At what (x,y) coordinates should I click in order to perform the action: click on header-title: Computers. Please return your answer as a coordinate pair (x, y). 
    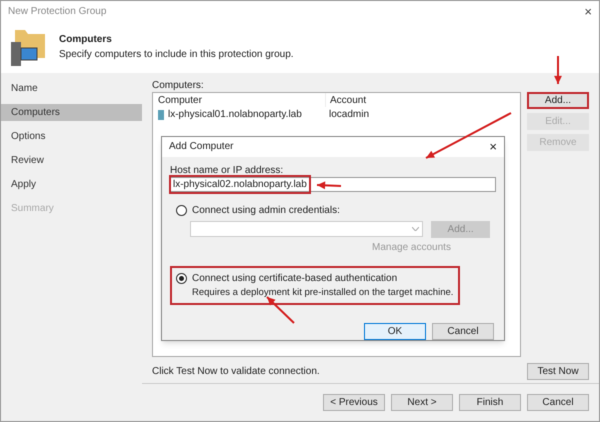
    Looking at the image, I should click on (86, 40).